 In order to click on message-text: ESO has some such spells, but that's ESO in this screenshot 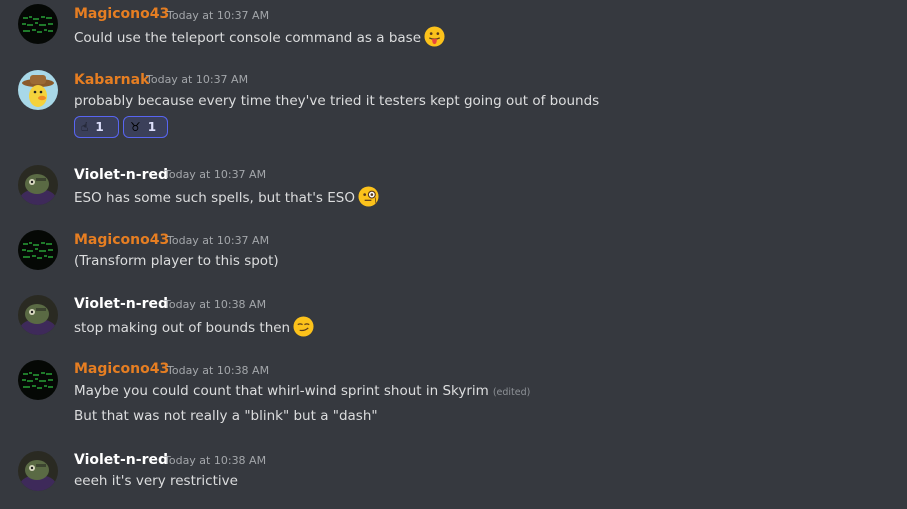, I will do `click(226, 197)`.